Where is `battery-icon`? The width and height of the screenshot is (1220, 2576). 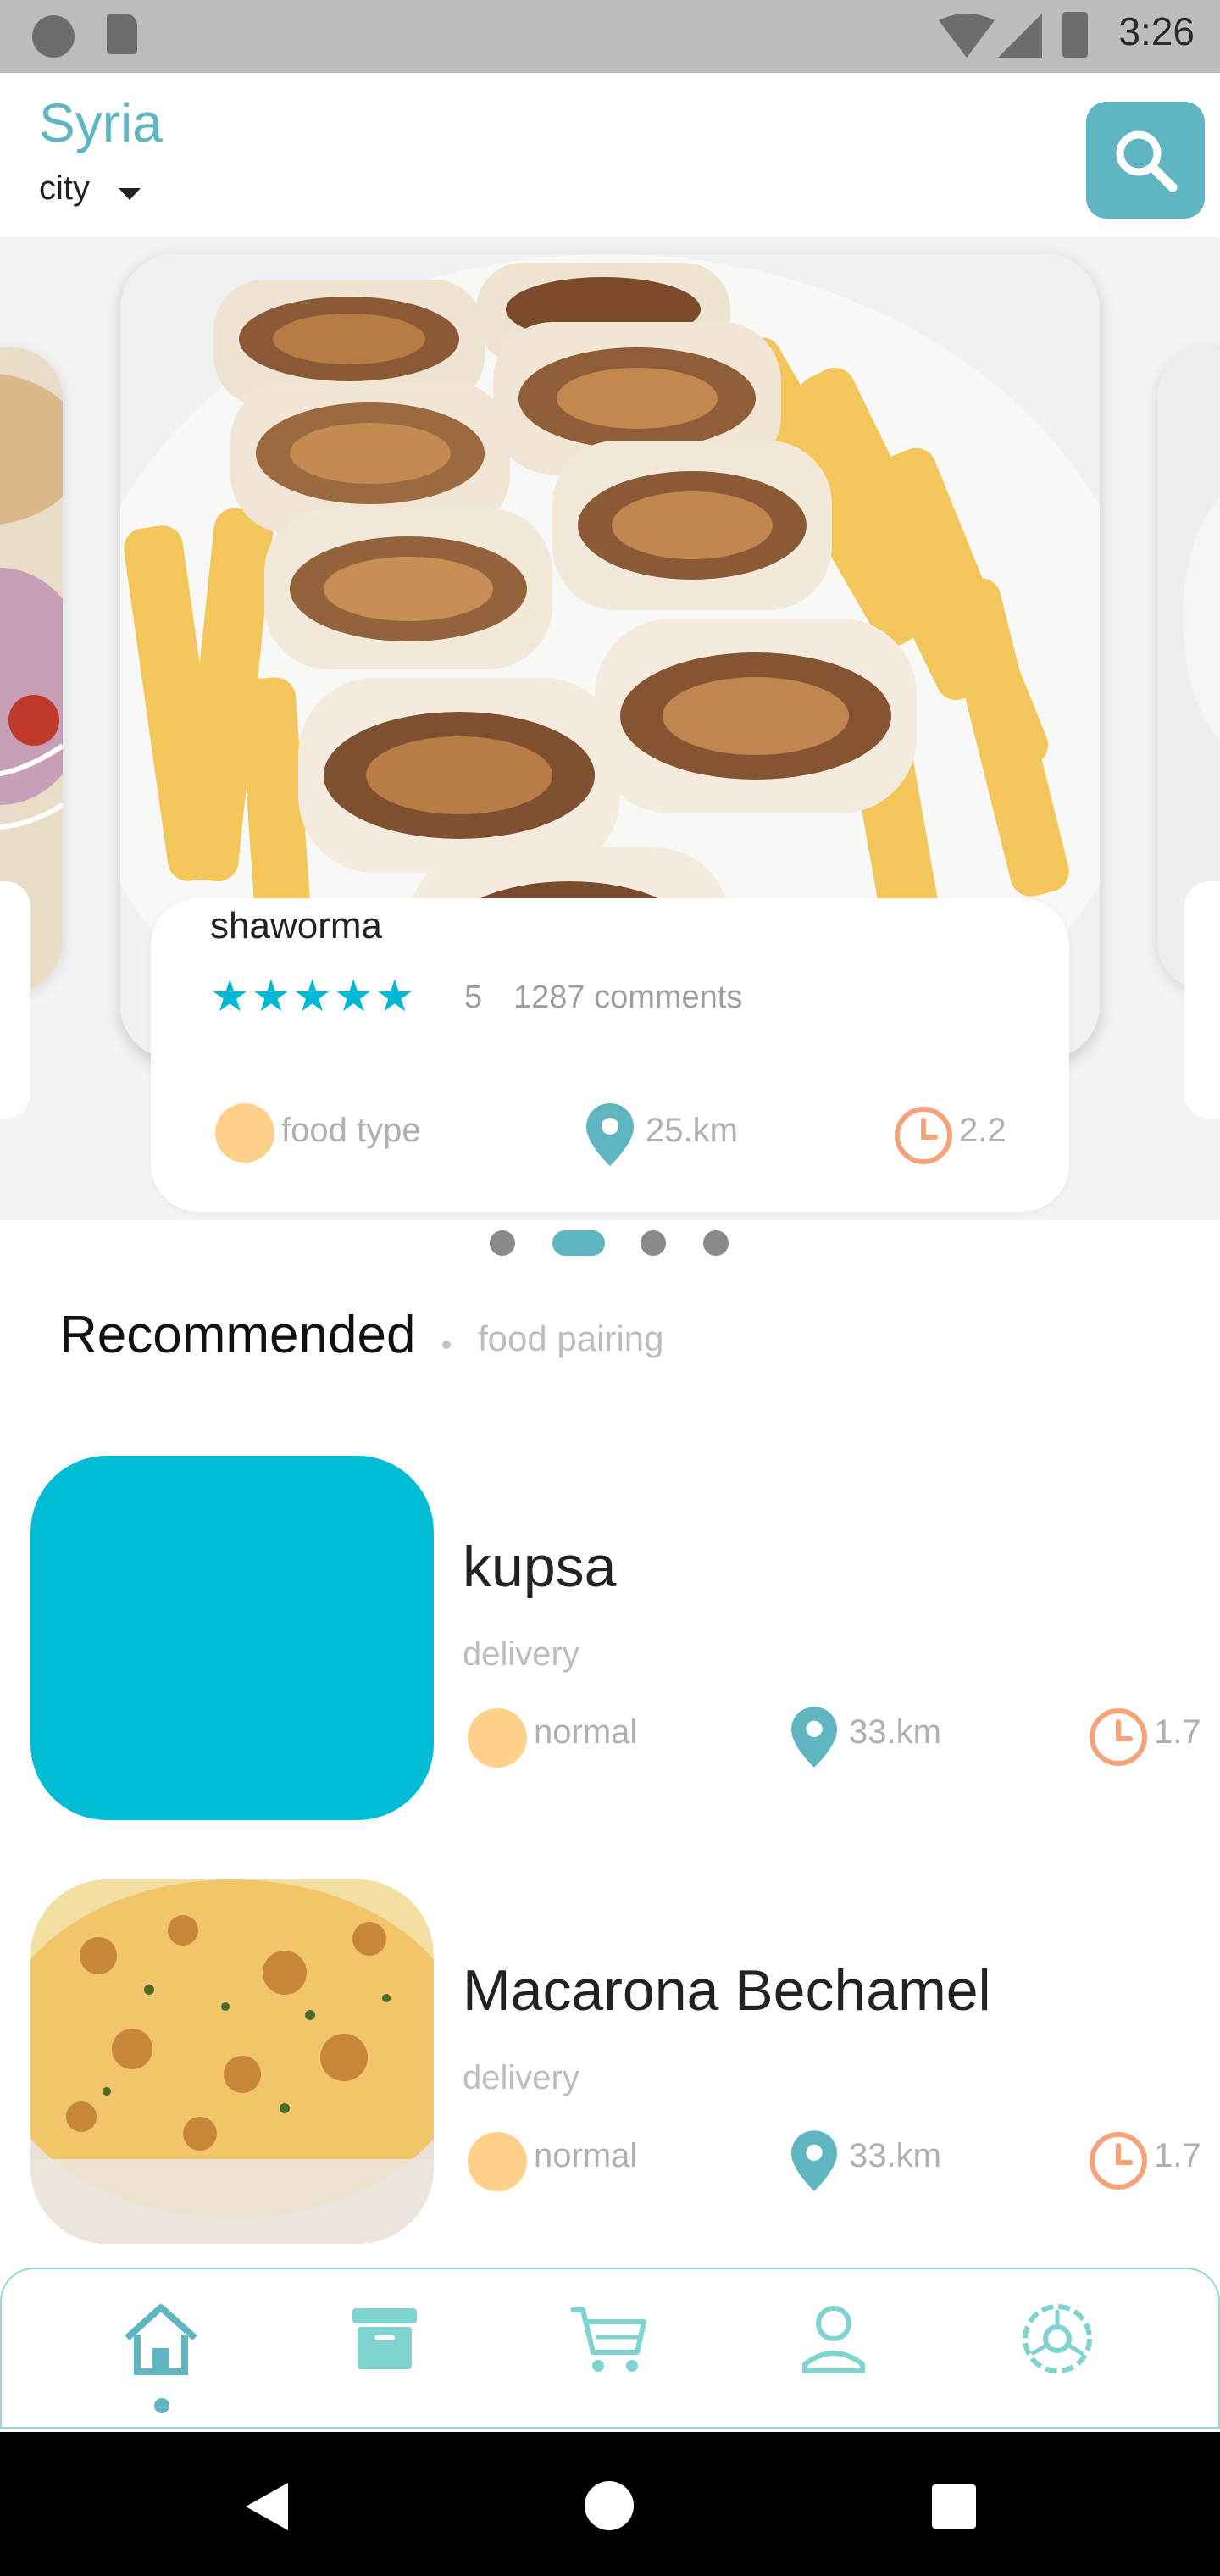
battery-icon is located at coordinates (1075, 35).